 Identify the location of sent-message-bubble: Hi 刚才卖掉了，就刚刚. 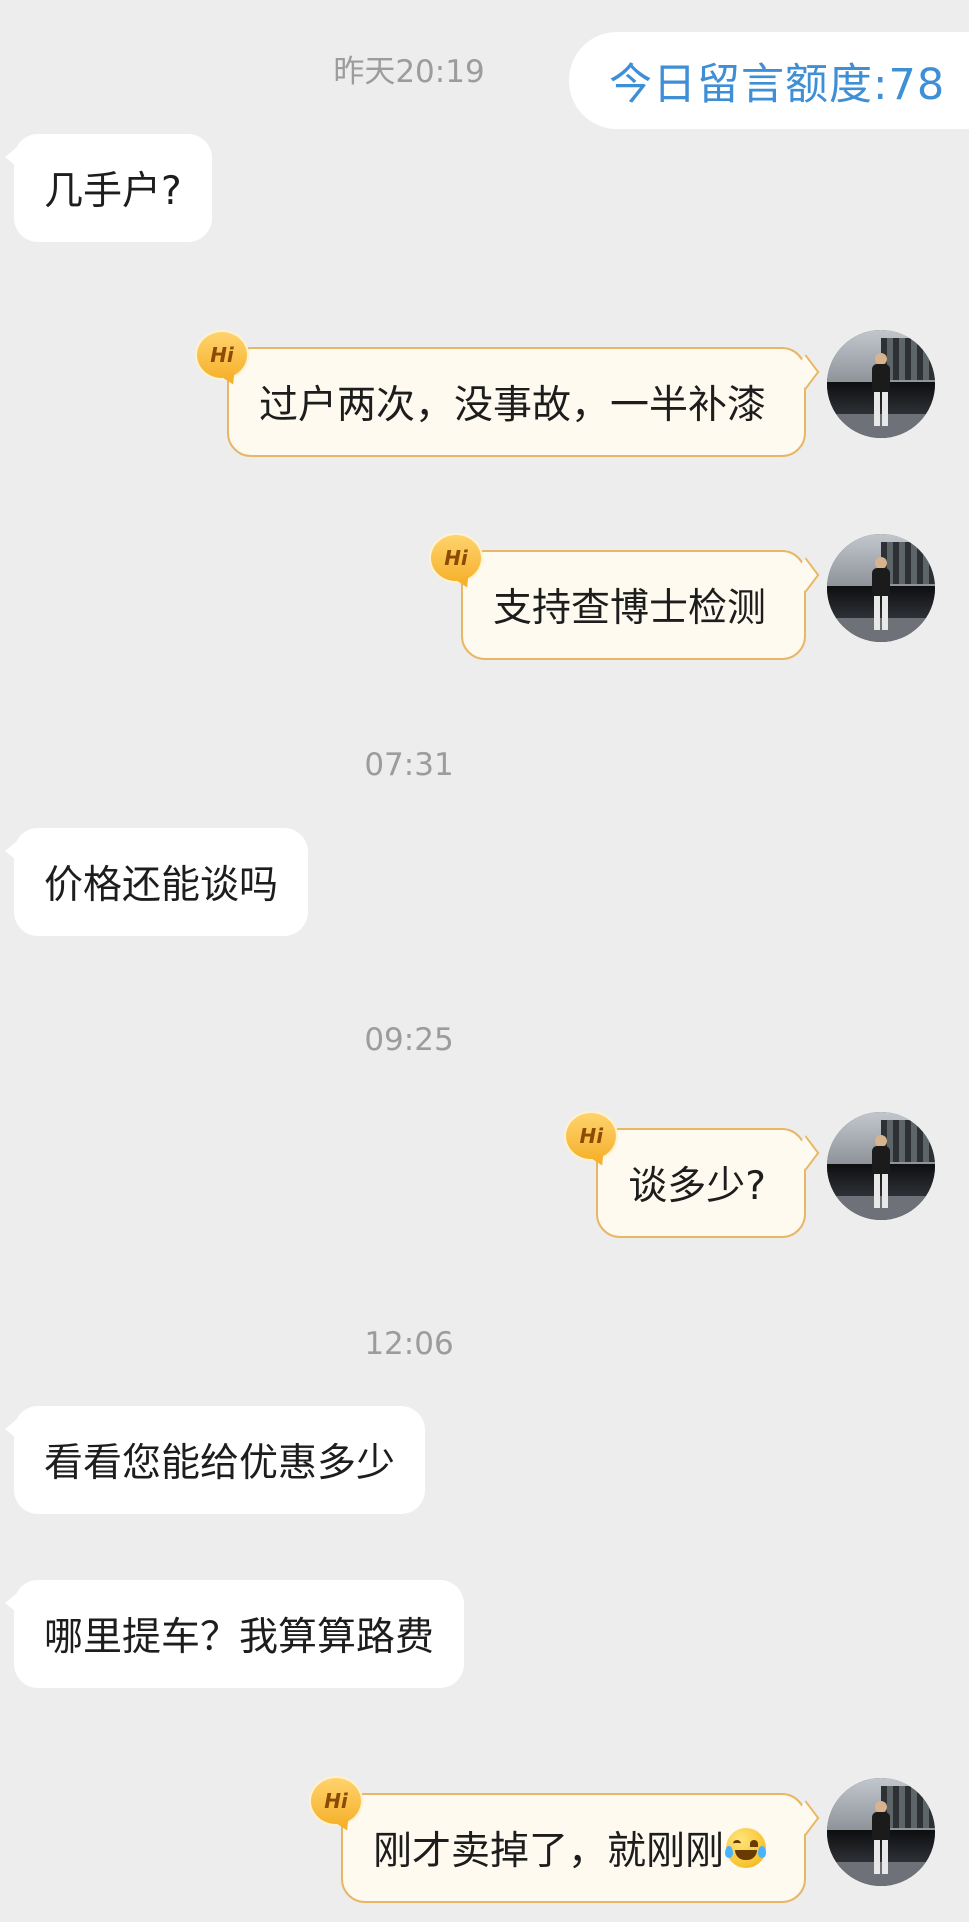
(565, 1840).